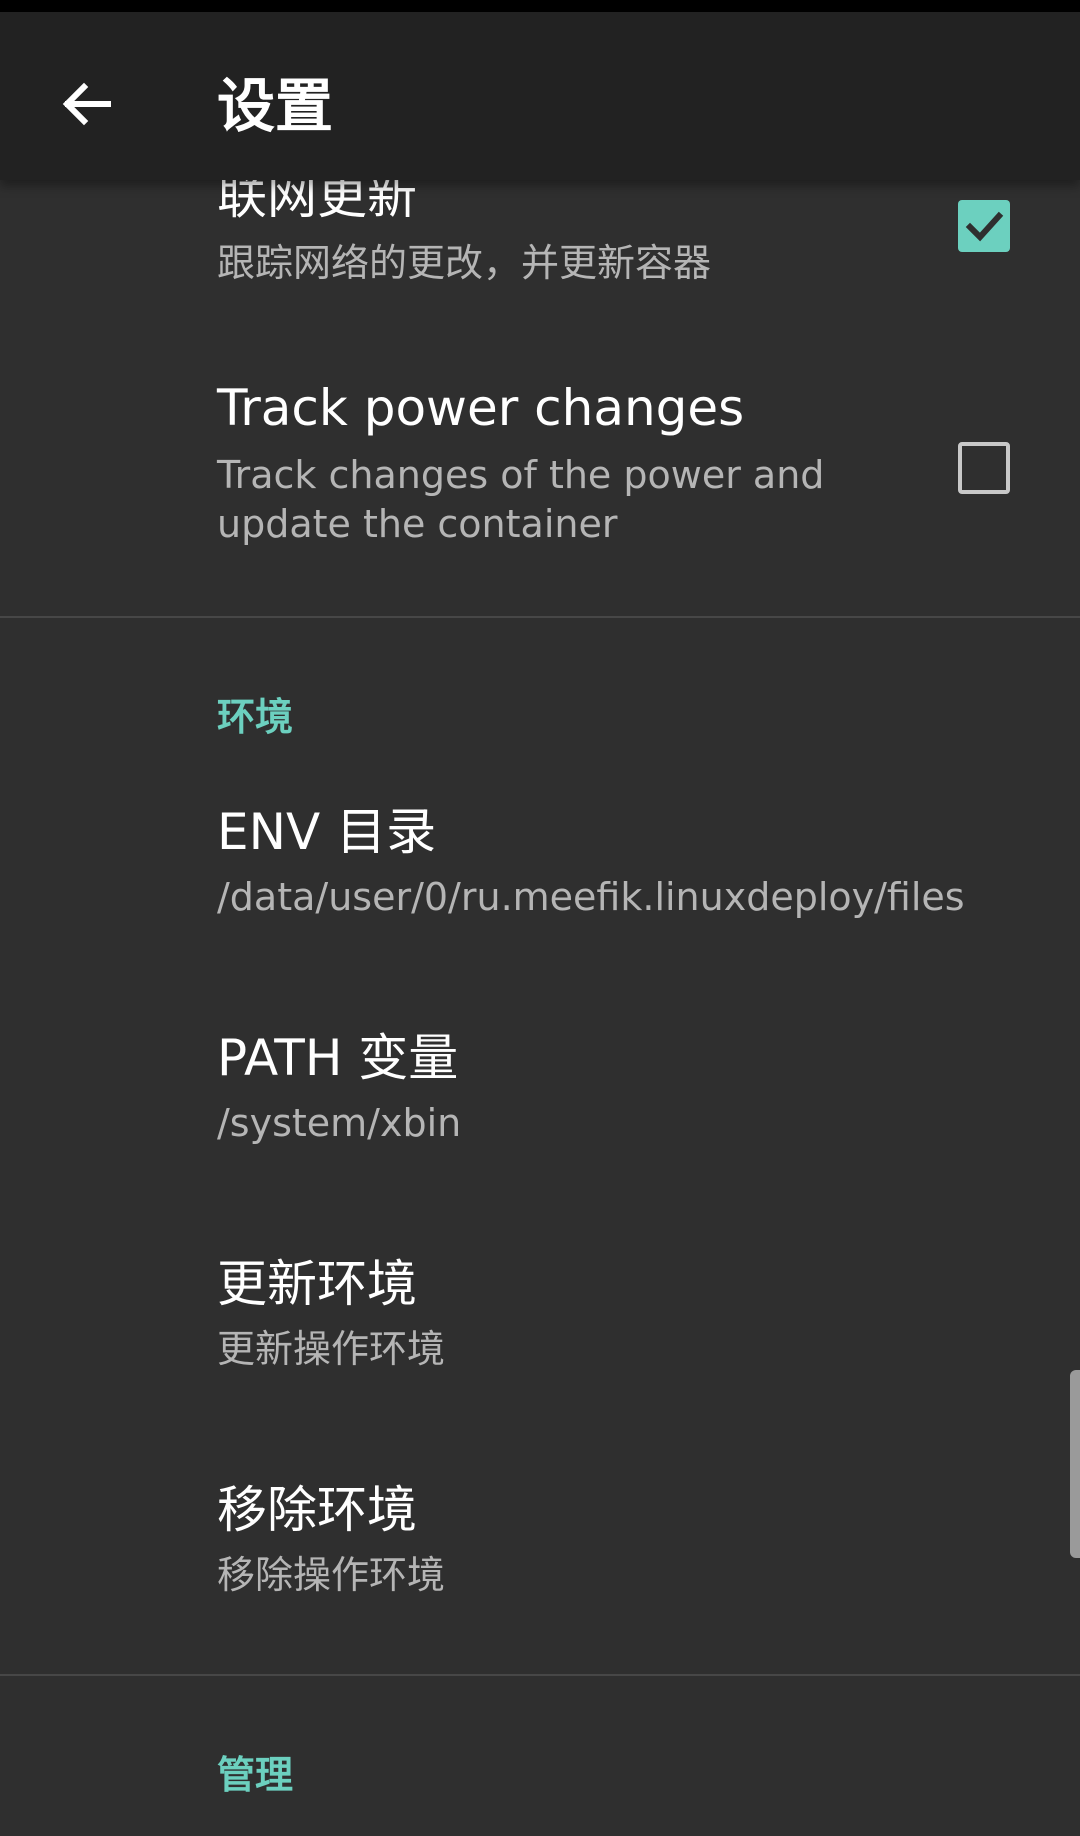 The width and height of the screenshot is (1080, 1836). I want to click on pref-remove-environment: 移除环境 移除操作环境, so click(540, 1573).